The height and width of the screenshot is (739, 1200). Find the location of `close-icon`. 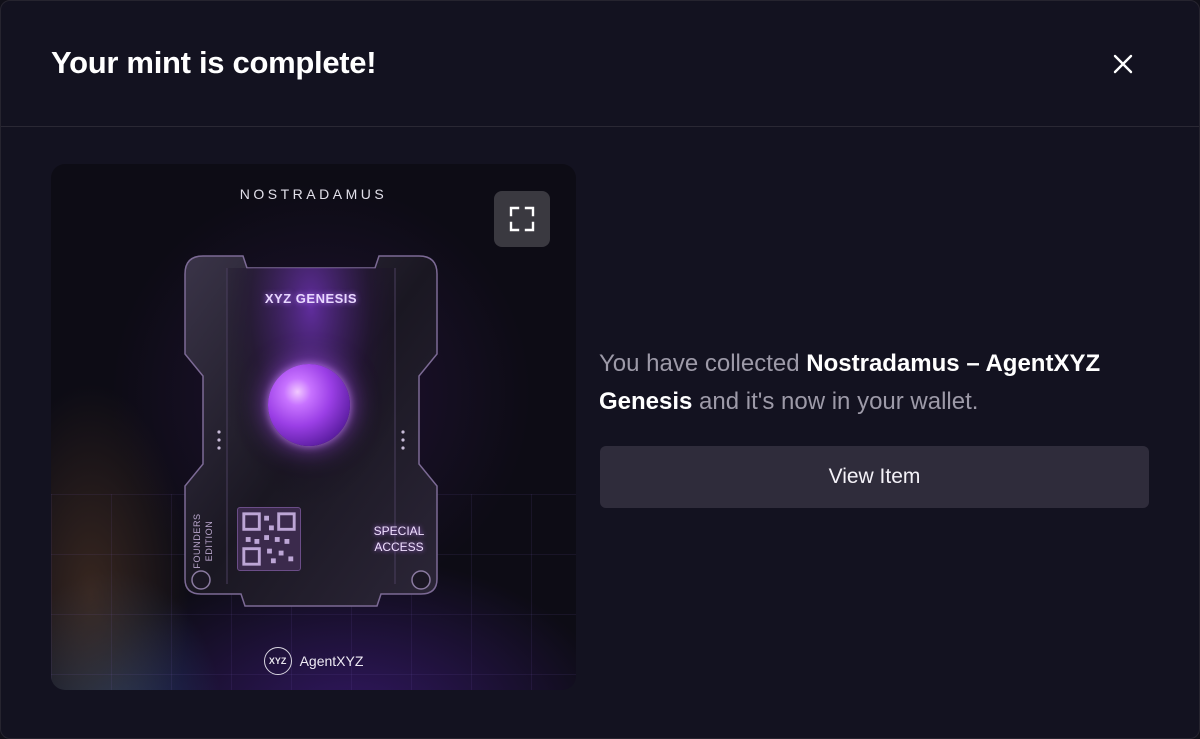

close-icon is located at coordinates (1123, 64).